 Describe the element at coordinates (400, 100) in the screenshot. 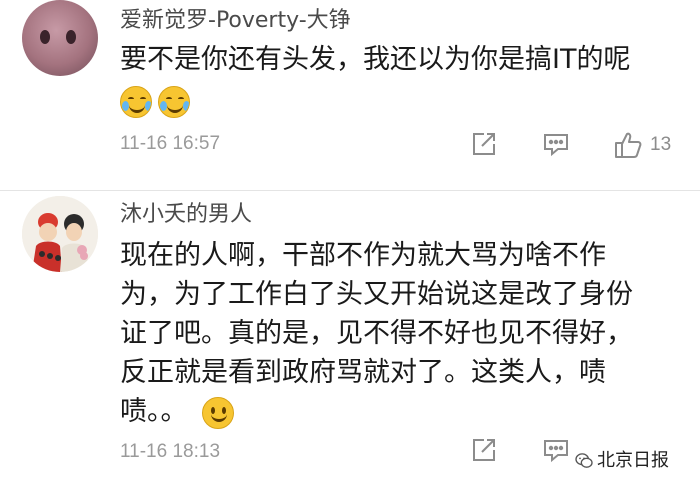

I see `comment-emoji-row` at that location.